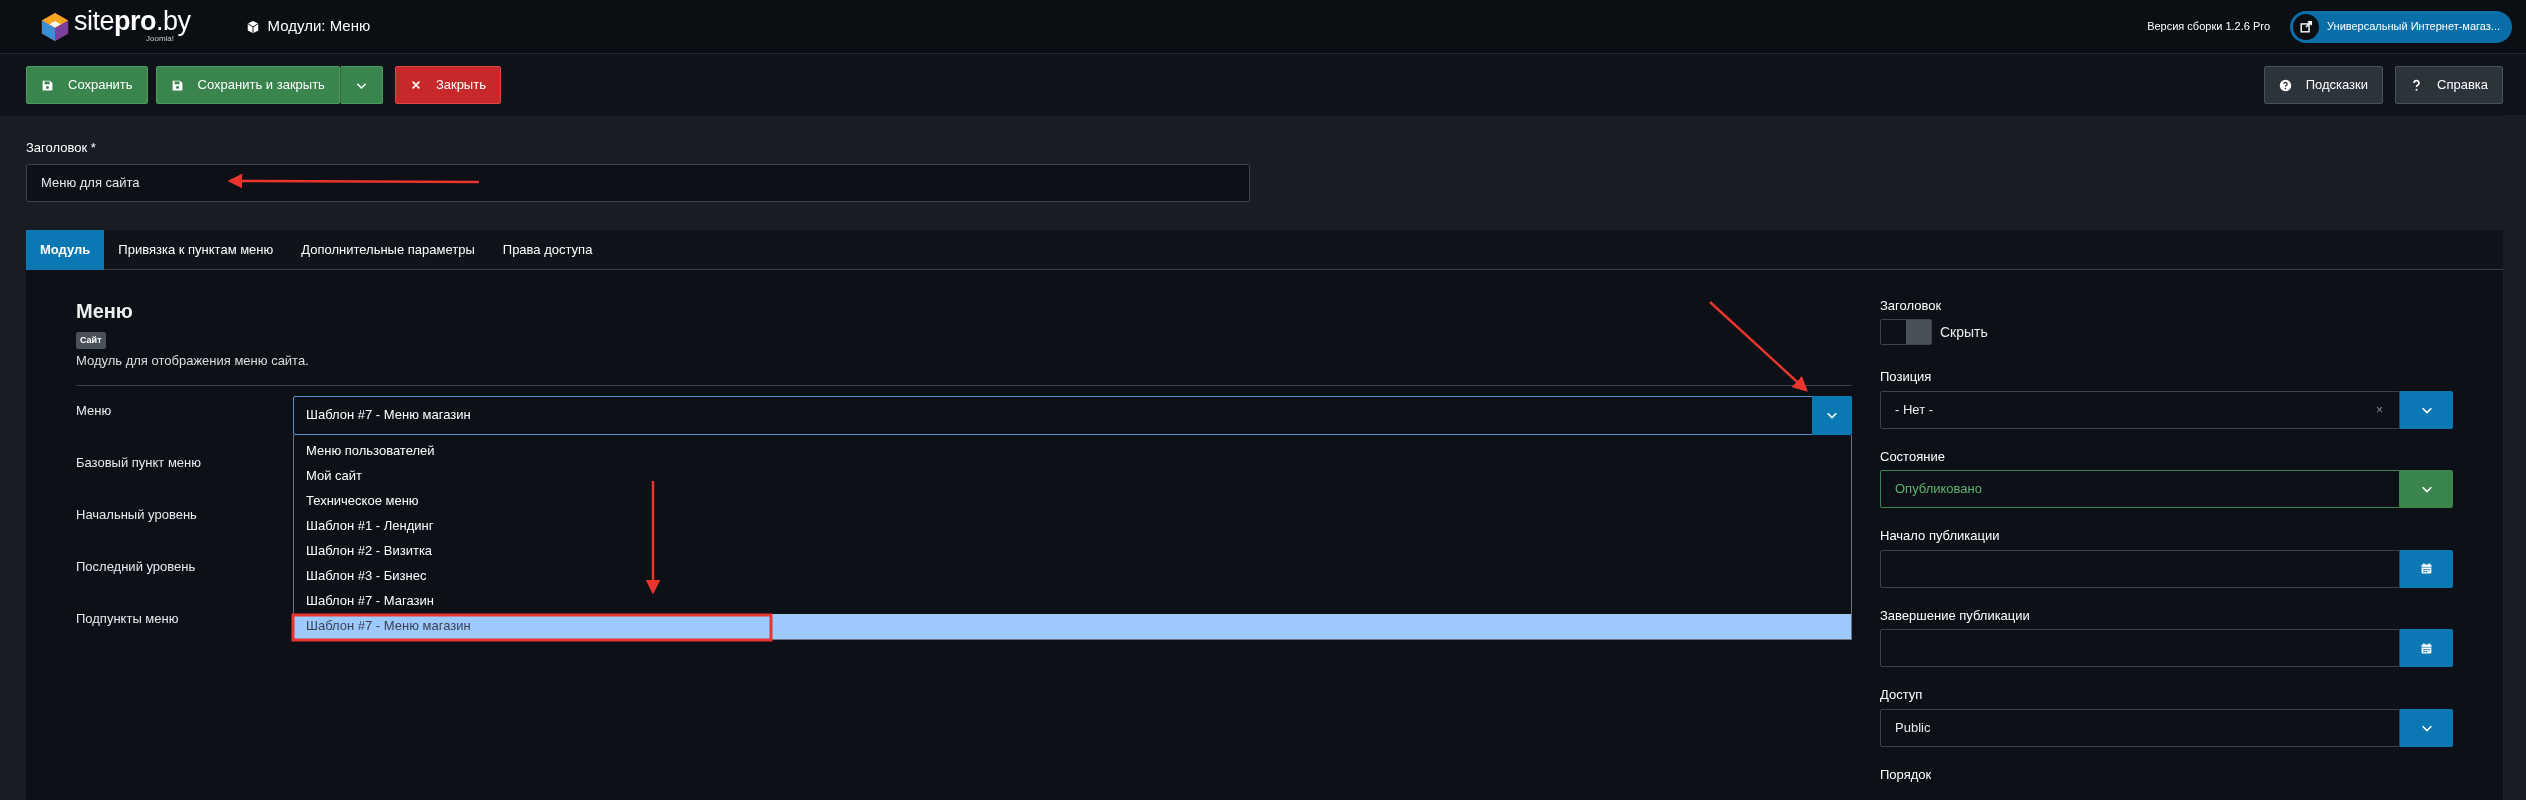 This screenshot has width=2526, height=800. Describe the element at coordinates (1072, 551) in the screenshot. I see `dropdown-option: Шаблон #2 - Визитка` at that location.